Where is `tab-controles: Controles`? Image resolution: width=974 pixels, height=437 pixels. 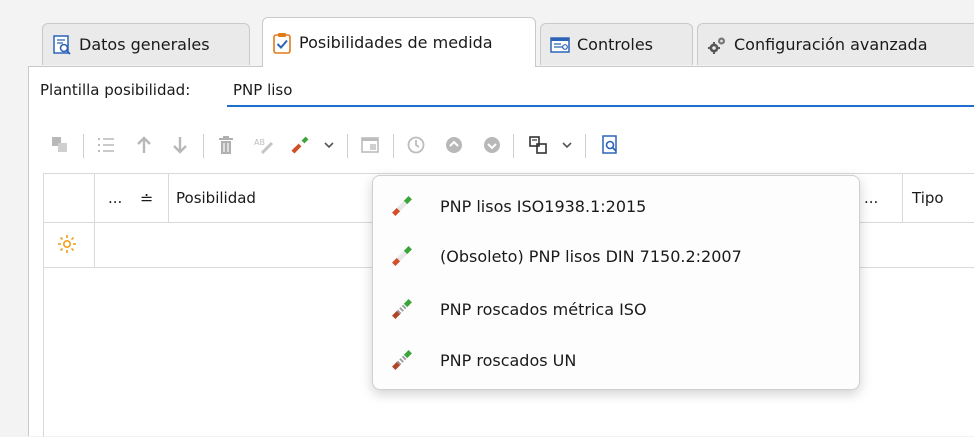
tab-controles: Controles is located at coordinates (616, 44).